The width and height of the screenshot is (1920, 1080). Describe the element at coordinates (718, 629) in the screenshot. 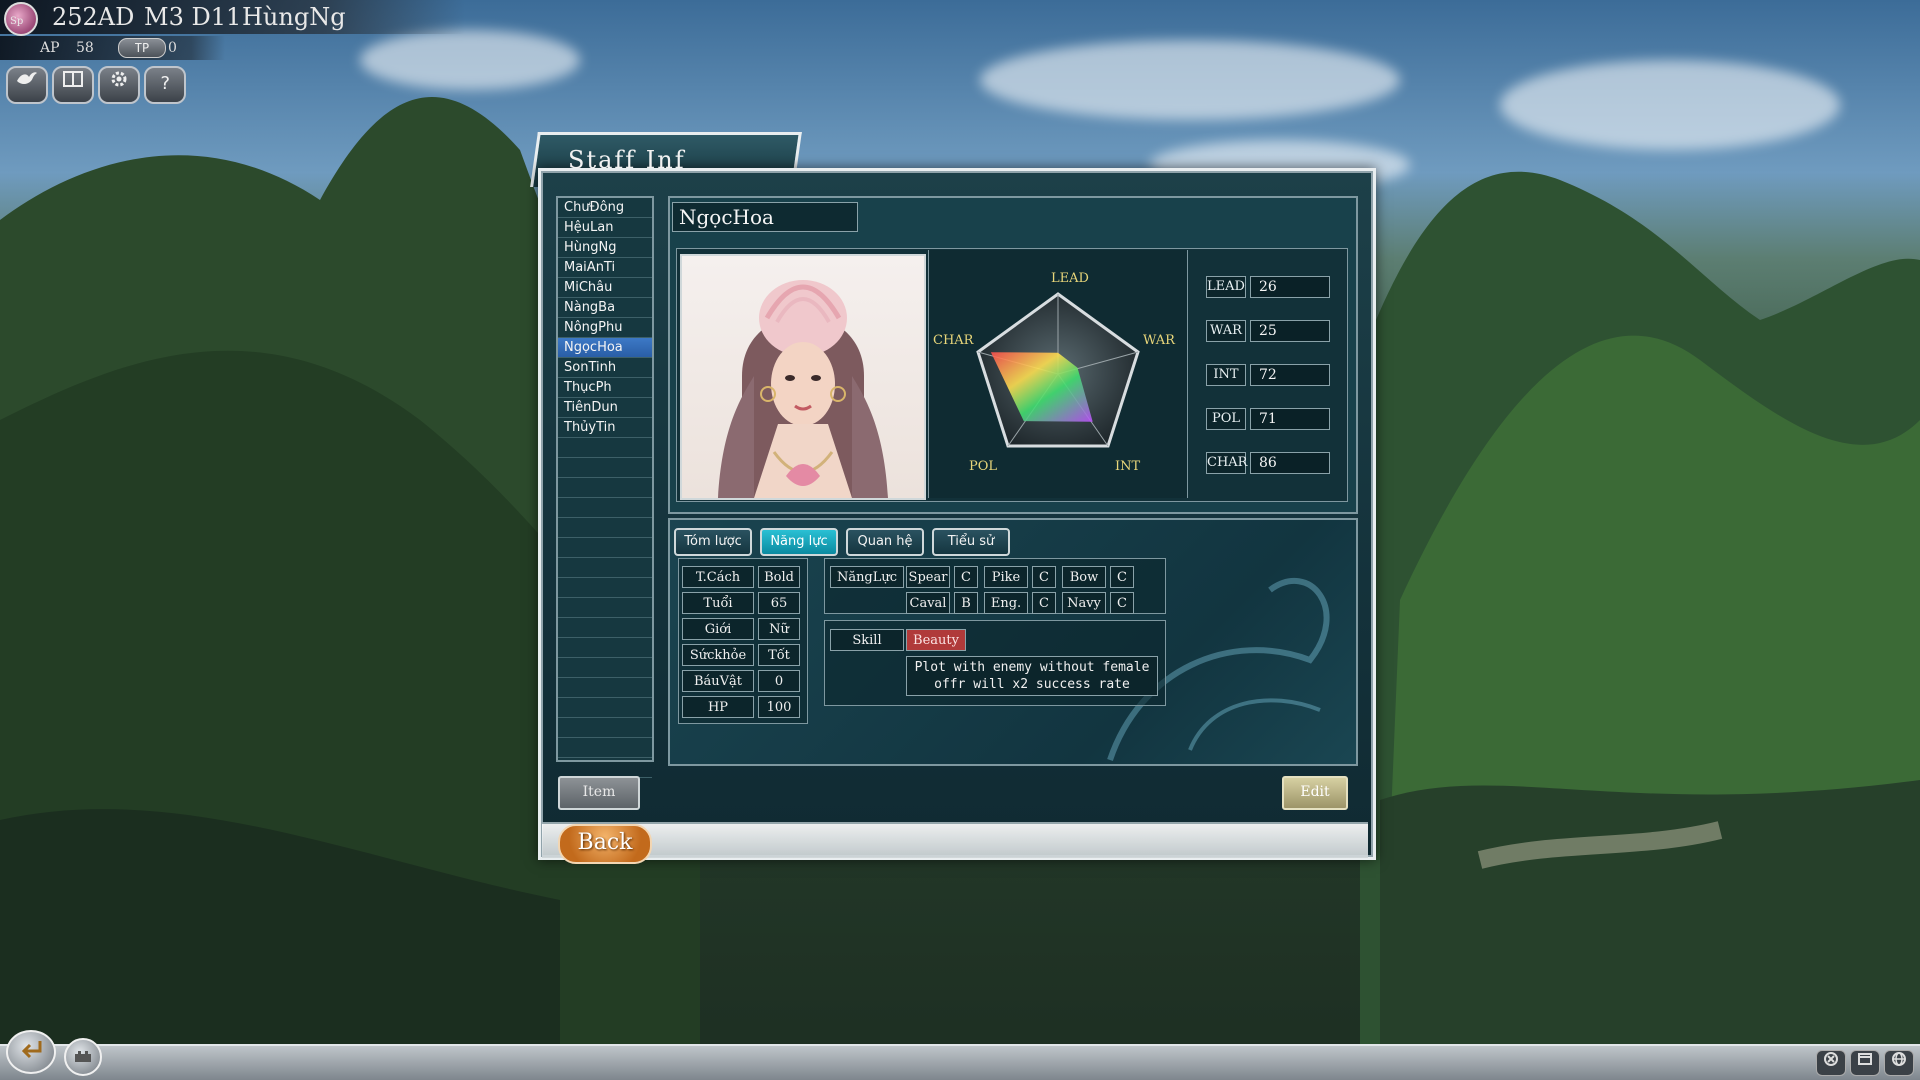

I see `attribute-label: Giới` at that location.